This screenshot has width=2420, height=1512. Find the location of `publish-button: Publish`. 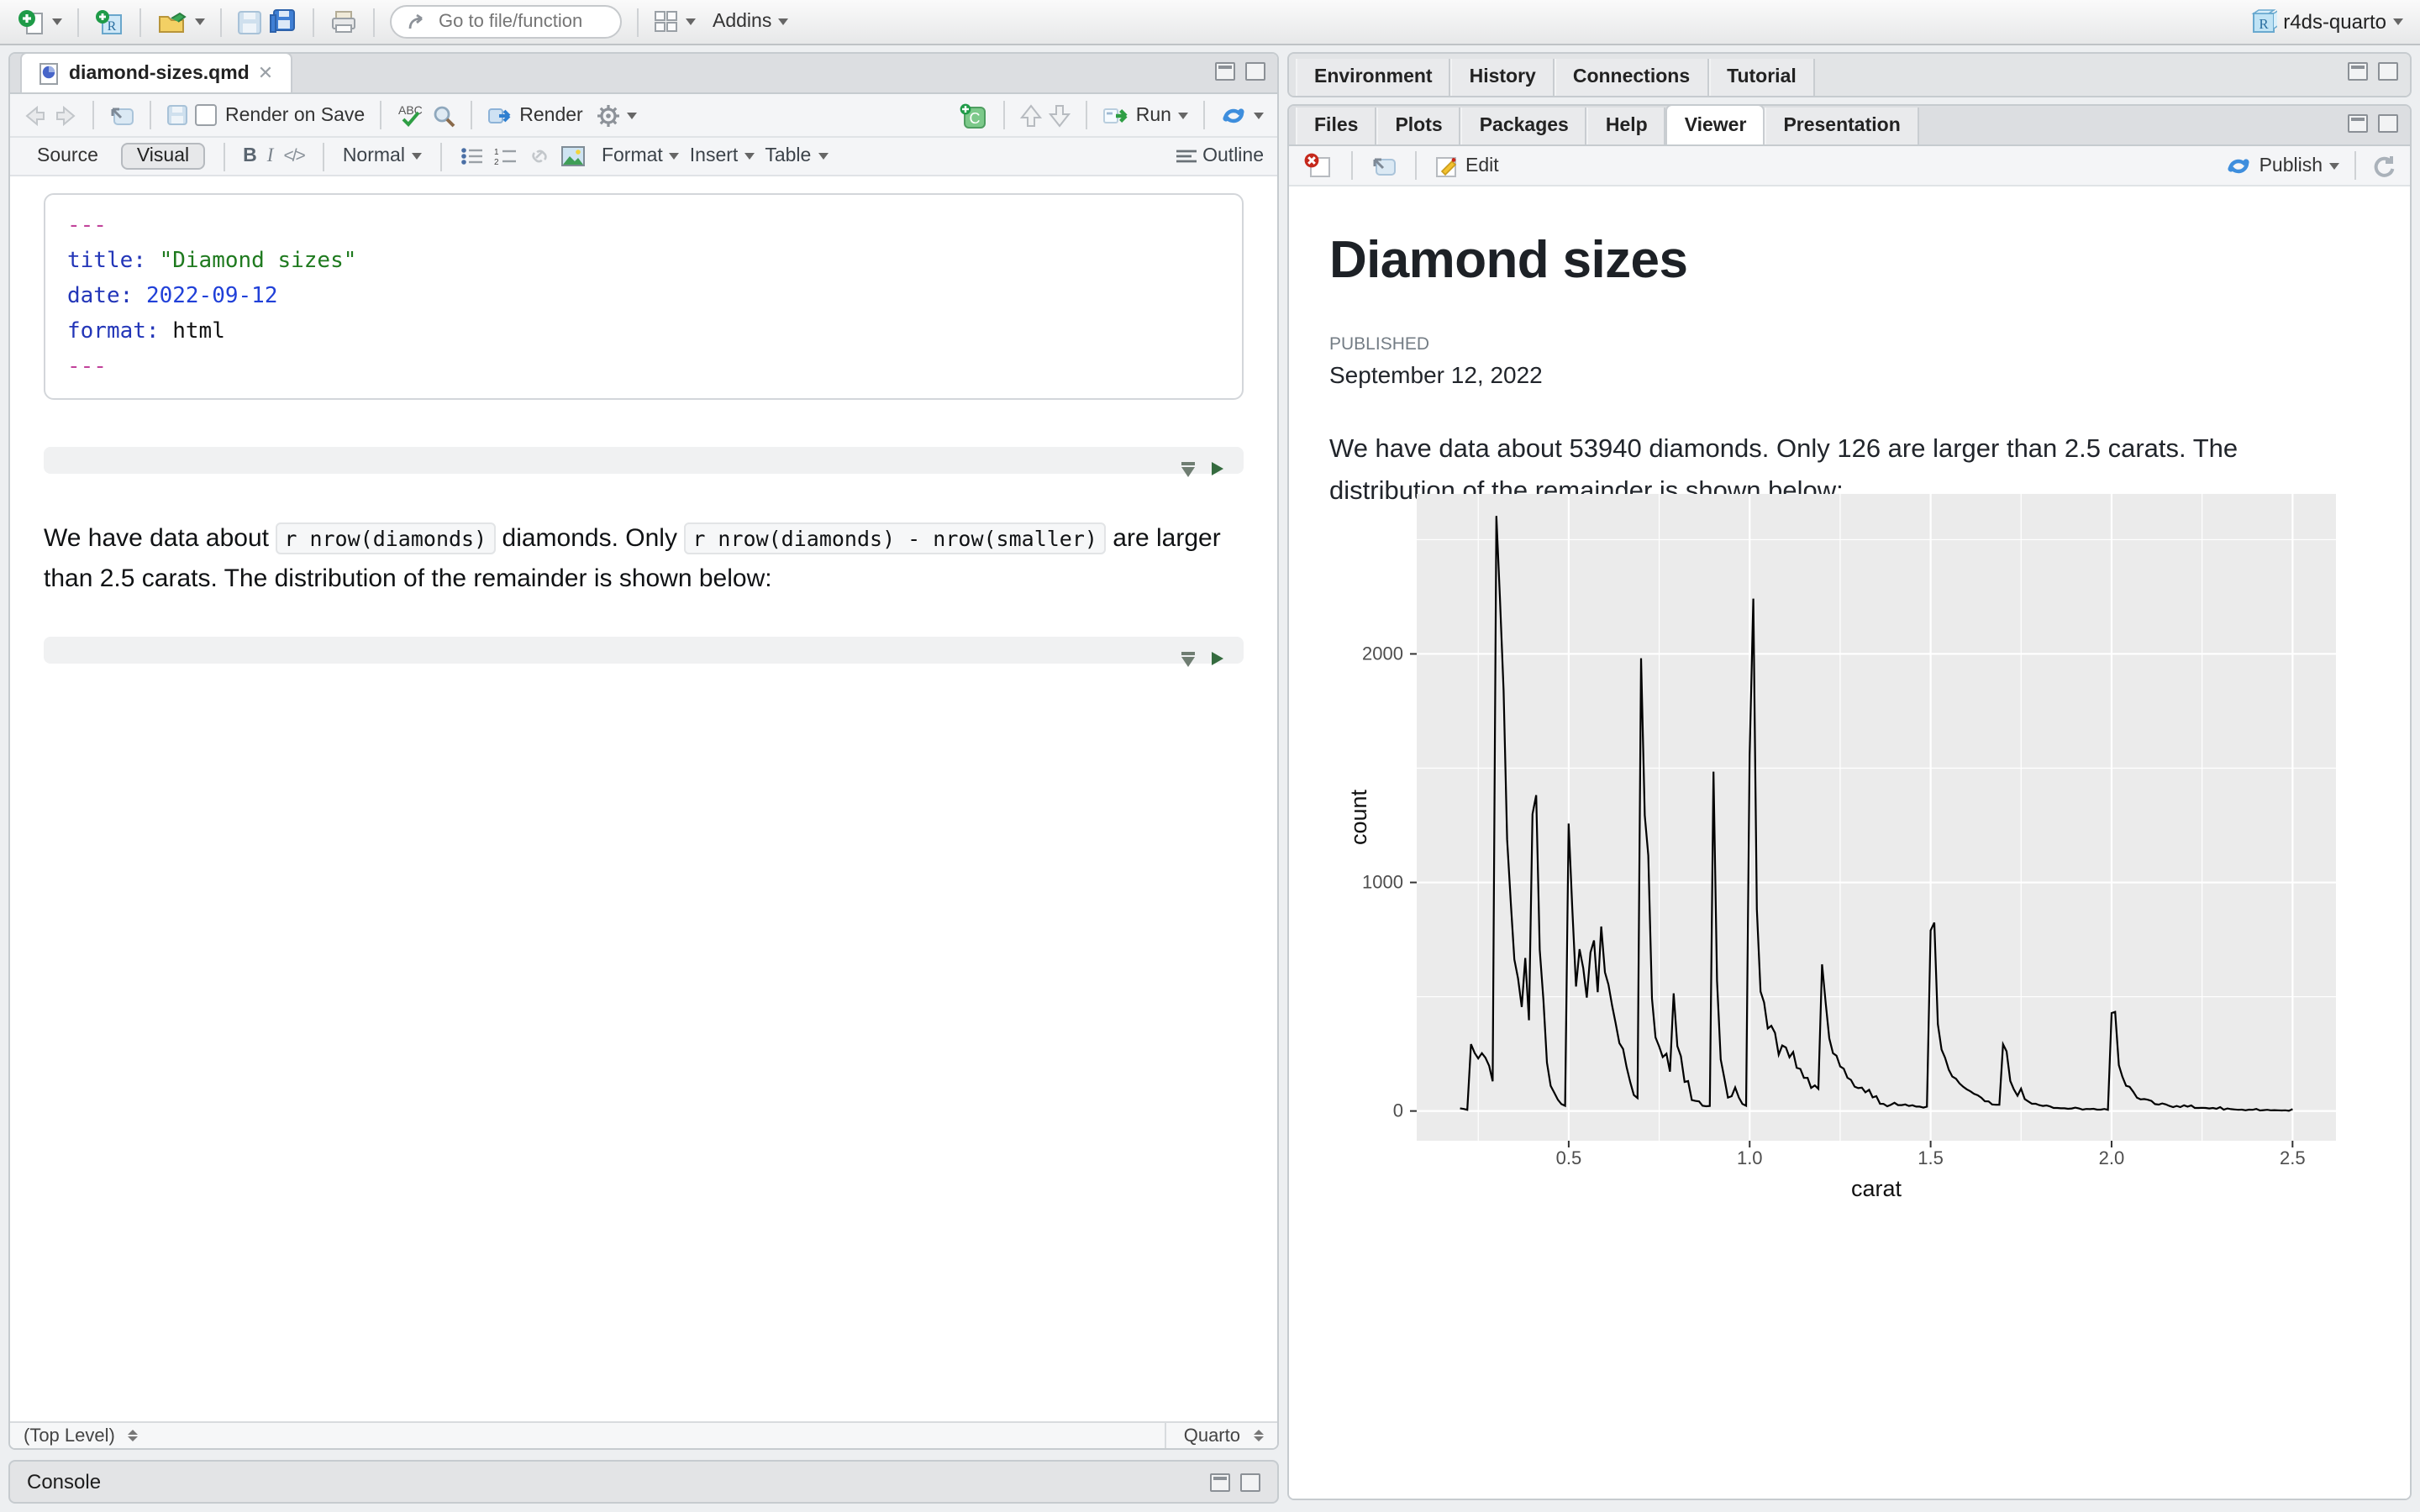

publish-button: Publish is located at coordinates (2282, 165).